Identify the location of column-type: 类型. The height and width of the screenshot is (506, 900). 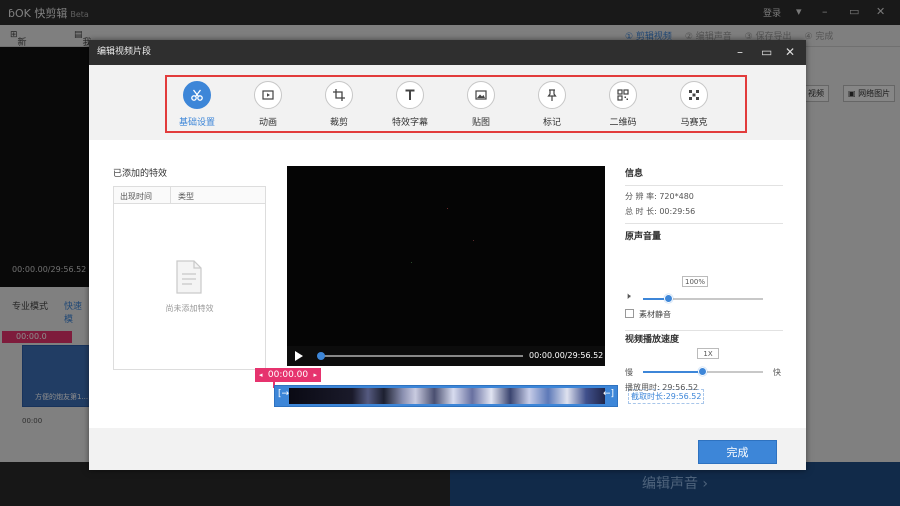
(186, 196).